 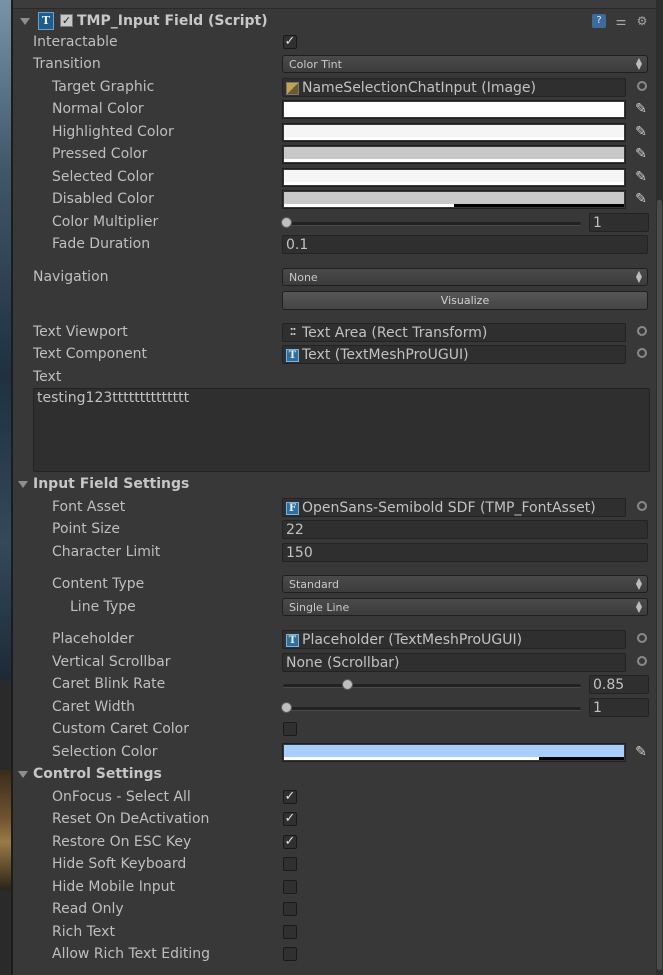 I want to click on navigation-dropdown: None ▲ ▼, so click(x=465, y=277).